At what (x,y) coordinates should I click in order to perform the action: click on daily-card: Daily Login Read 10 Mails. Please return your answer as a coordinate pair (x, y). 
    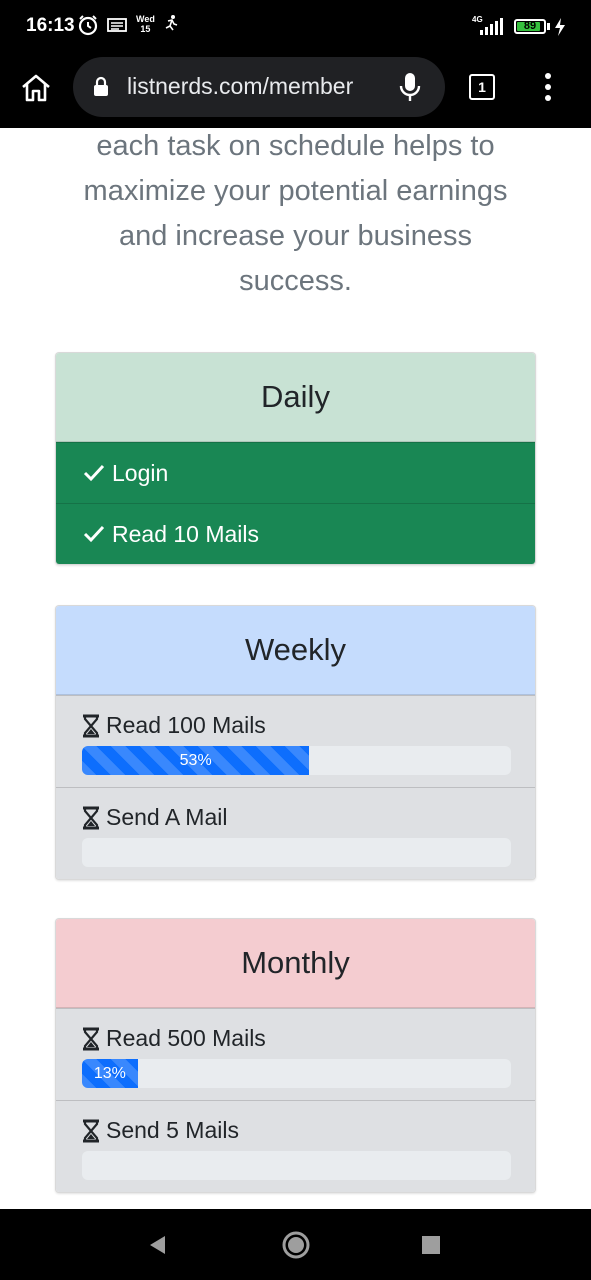
    Looking at the image, I should click on (295, 458).